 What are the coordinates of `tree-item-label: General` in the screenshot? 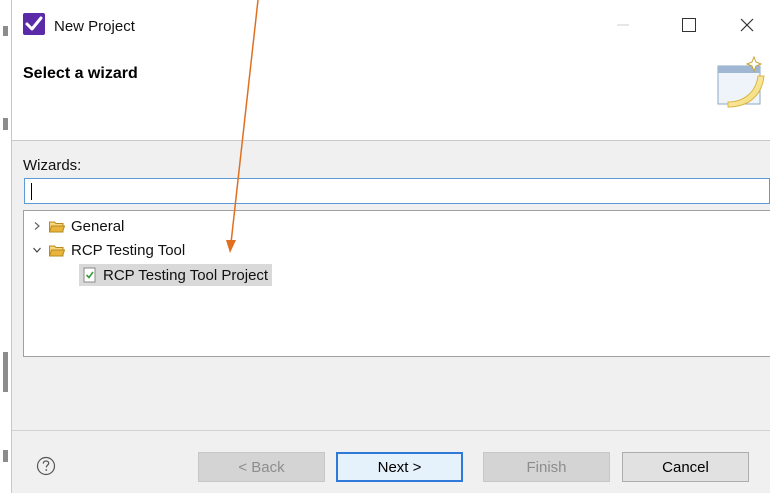 It's located at (98, 226).